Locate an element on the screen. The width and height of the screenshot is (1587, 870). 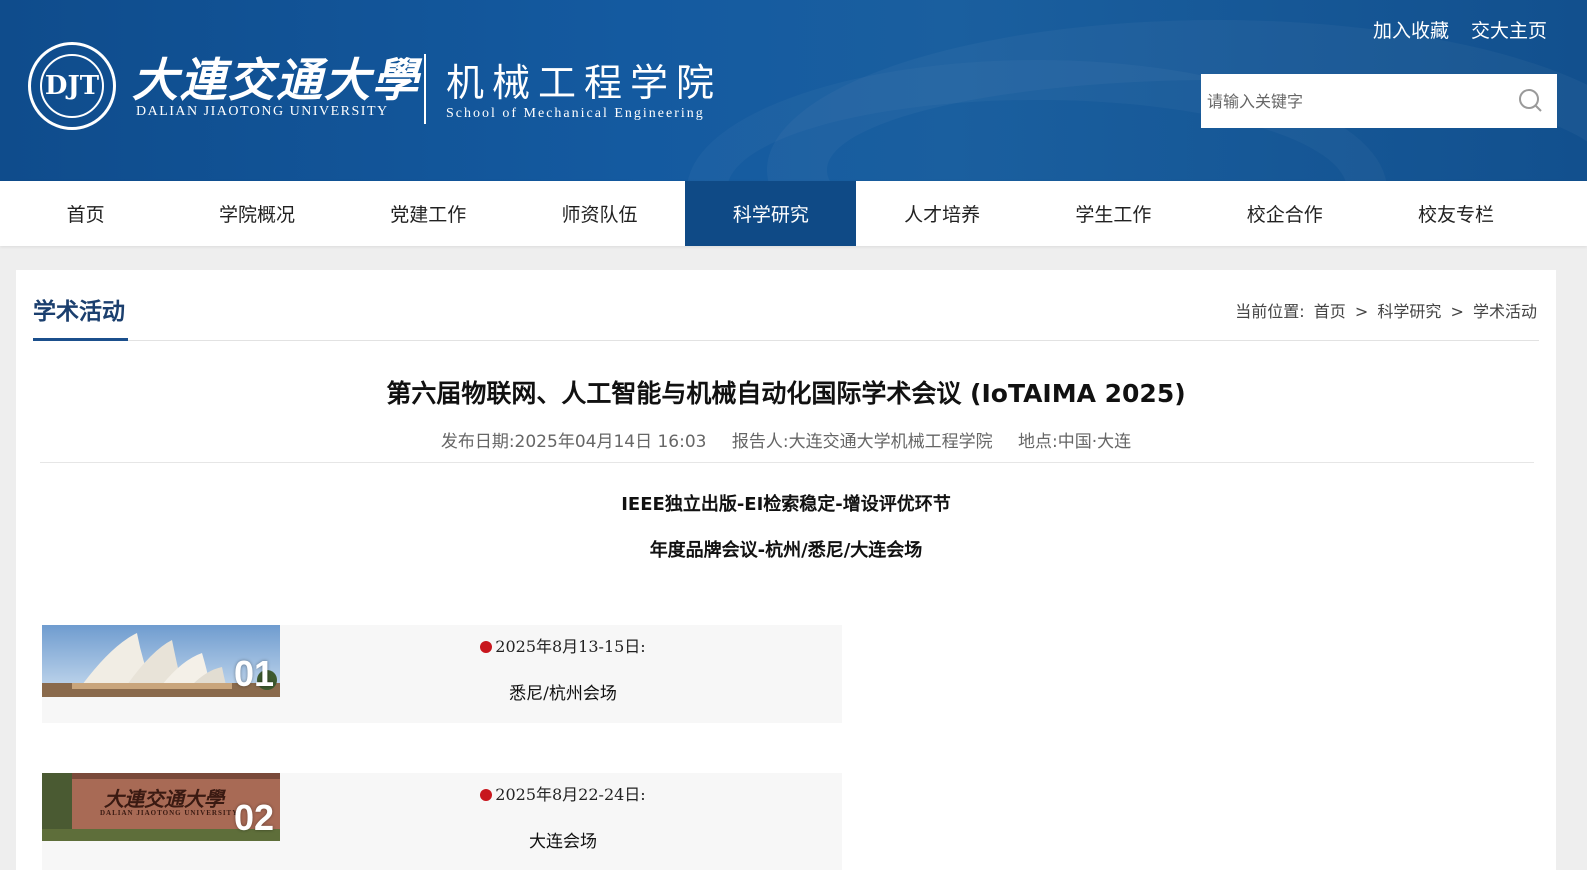
venue-city: 悉尼/杭州会场 is located at coordinates (563, 694).